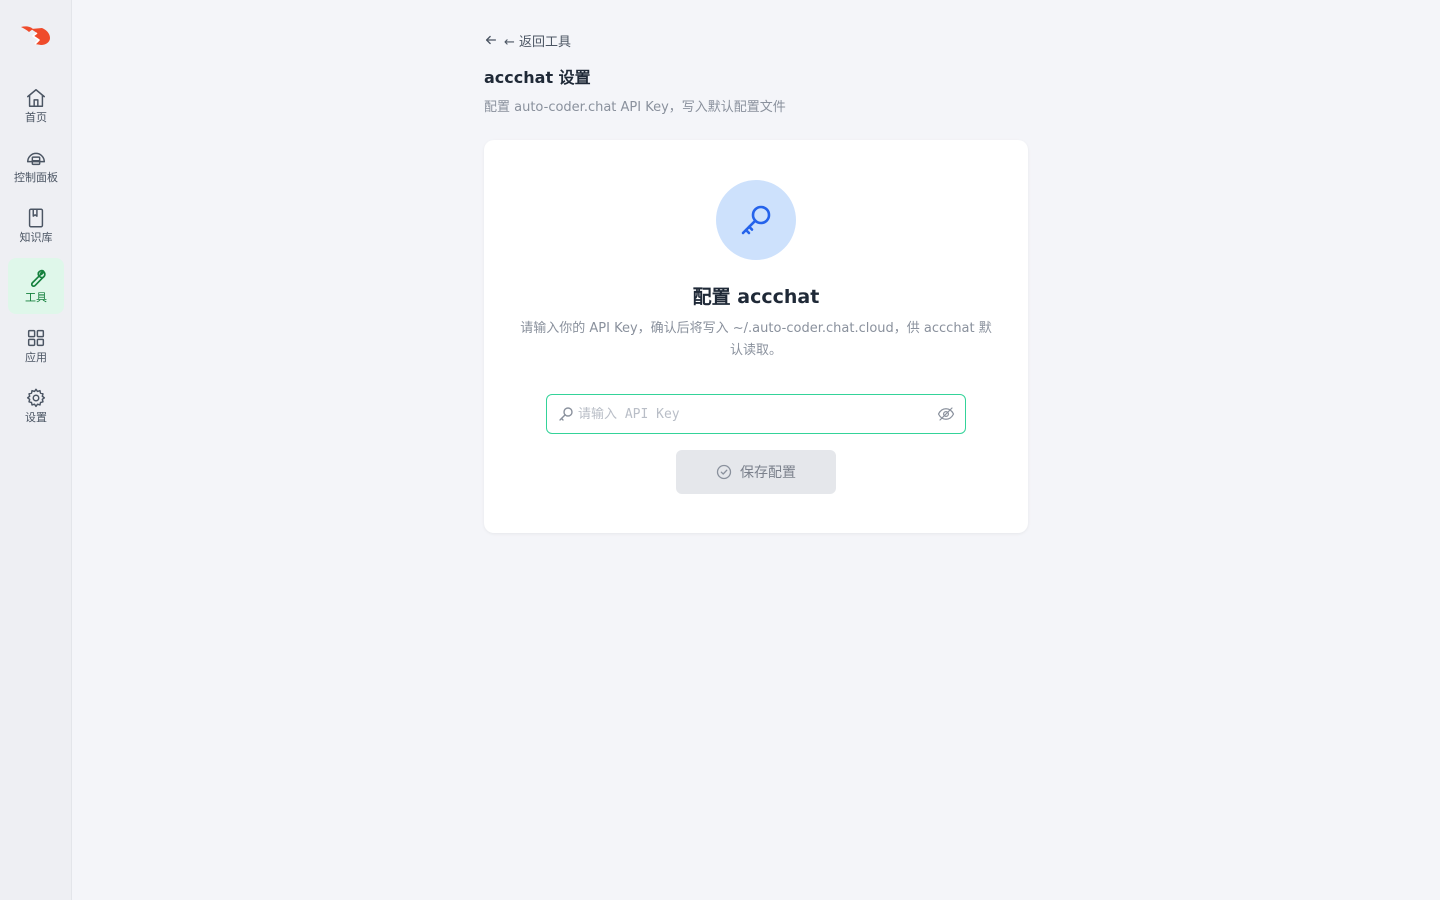 The width and height of the screenshot is (1440, 900). What do you see at coordinates (36, 450) in the screenshot?
I see `sidebar: 首页 控制面板 知识库 工具 应用 设置` at bounding box center [36, 450].